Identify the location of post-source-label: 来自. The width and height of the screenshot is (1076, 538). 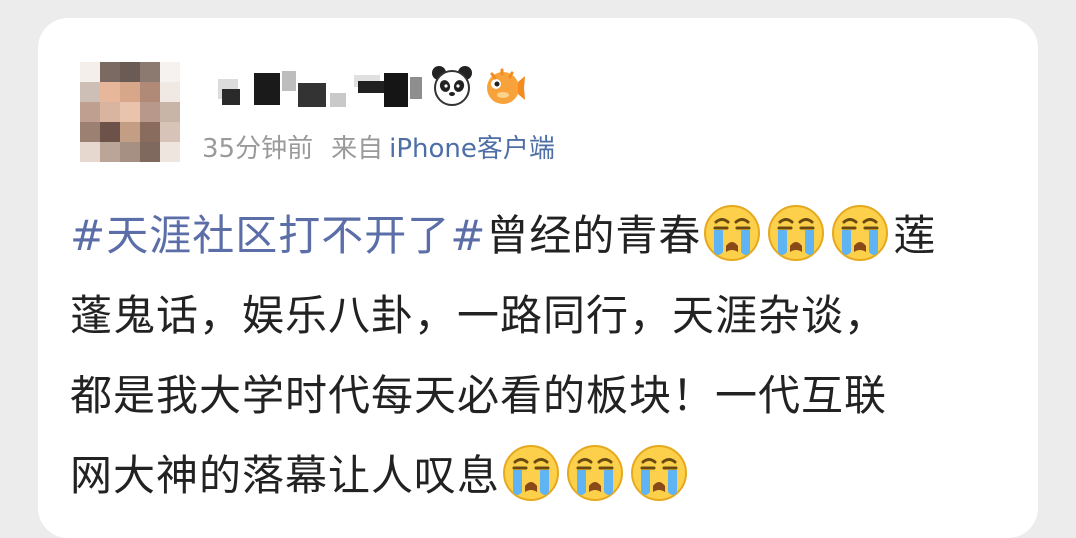
(357, 149).